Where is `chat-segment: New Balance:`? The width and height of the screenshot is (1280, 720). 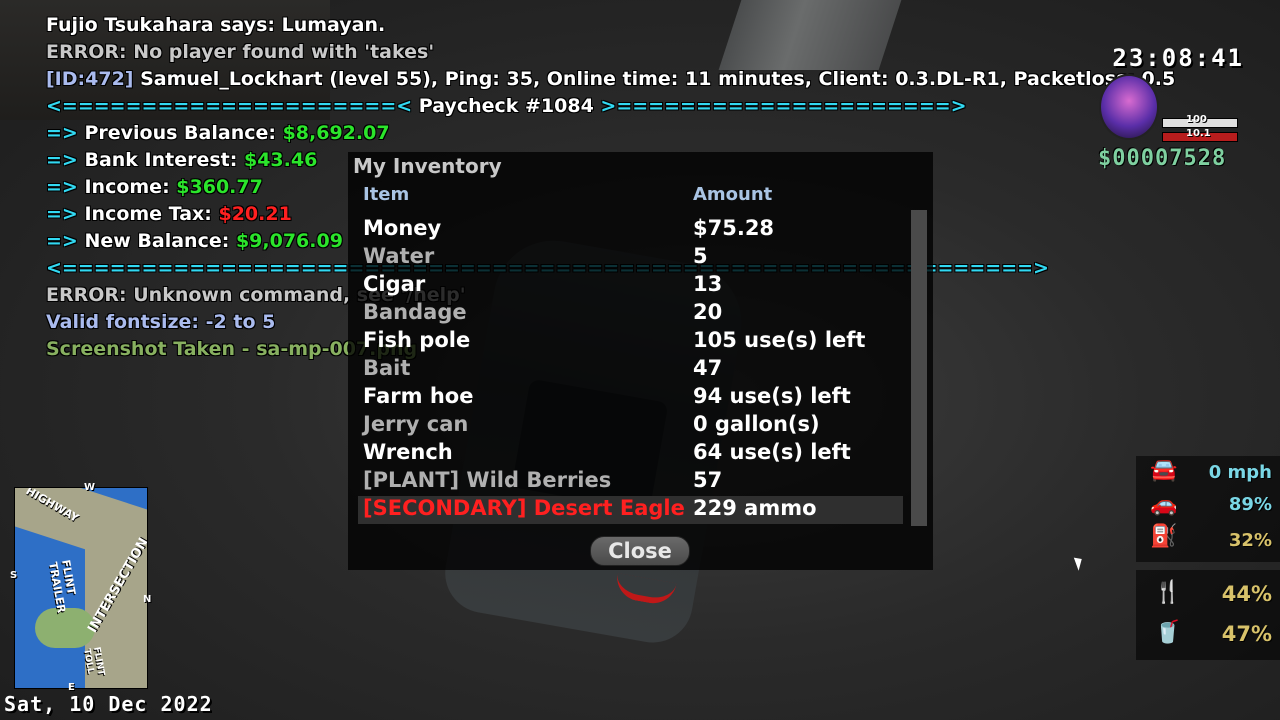
chat-segment: New Balance: is located at coordinates (160, 241).